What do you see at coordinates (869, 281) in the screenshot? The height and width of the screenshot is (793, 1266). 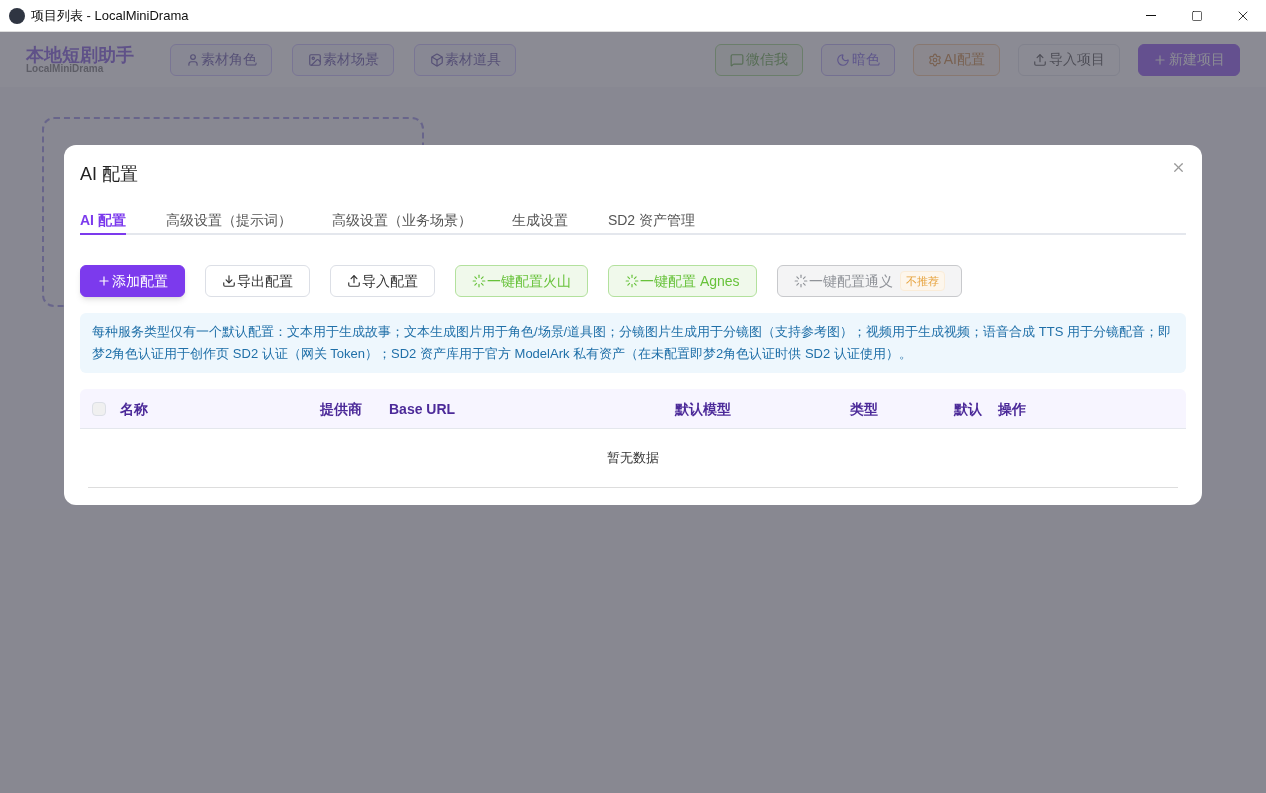 I see `action-button: 一键配置通义 不推荐` at bounding box center [869, 281].